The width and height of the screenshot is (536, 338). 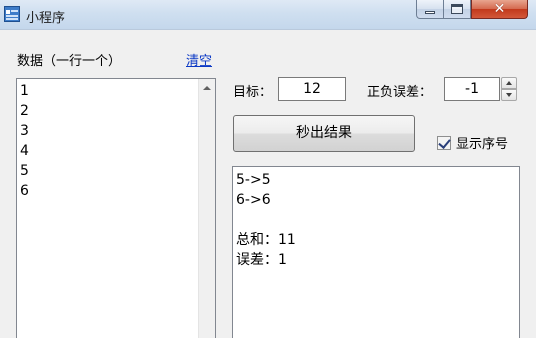 I want to click on vertical-scrollbar, so click(x=206, y=208).